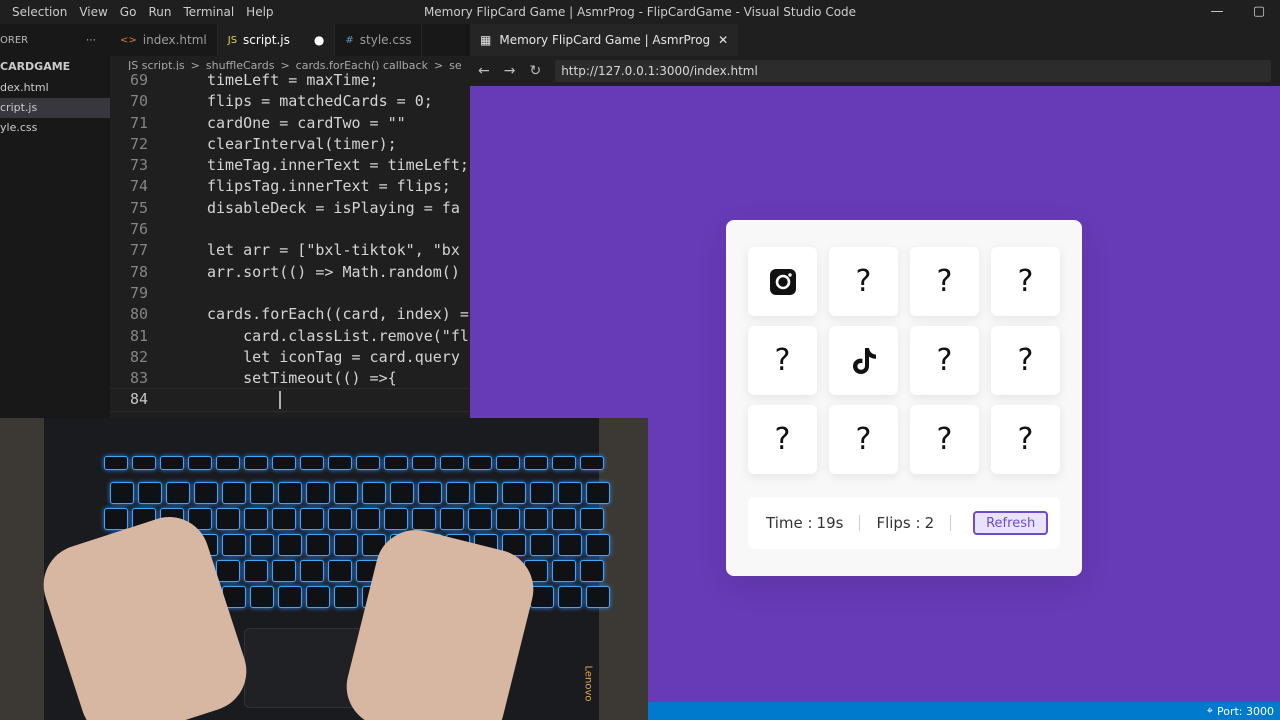 Image resolution: width=1280 pixels, height=720 pixels. I want to click on code-line: 75 disableDeck = isPlaying = fa, so click(290, 208).